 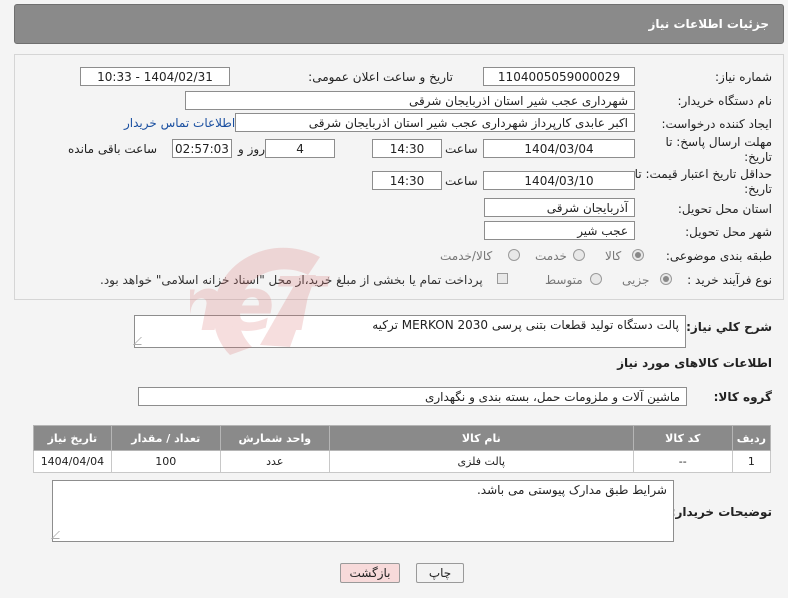 I want to click on print-button: چاپ, so click(x=440, y=573).